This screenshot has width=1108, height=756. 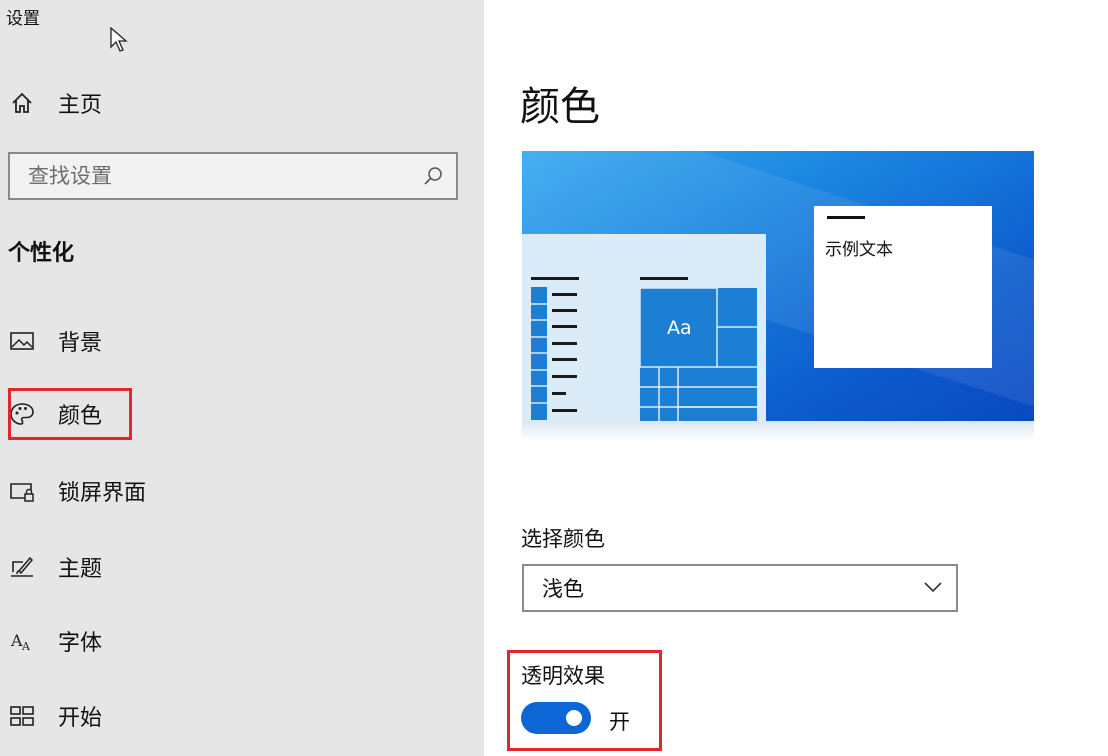 What do you see at coordinates (242, 716) in the screenshot?
I see `sidebar-item-start: 开始` at bounding box center [242, 716].